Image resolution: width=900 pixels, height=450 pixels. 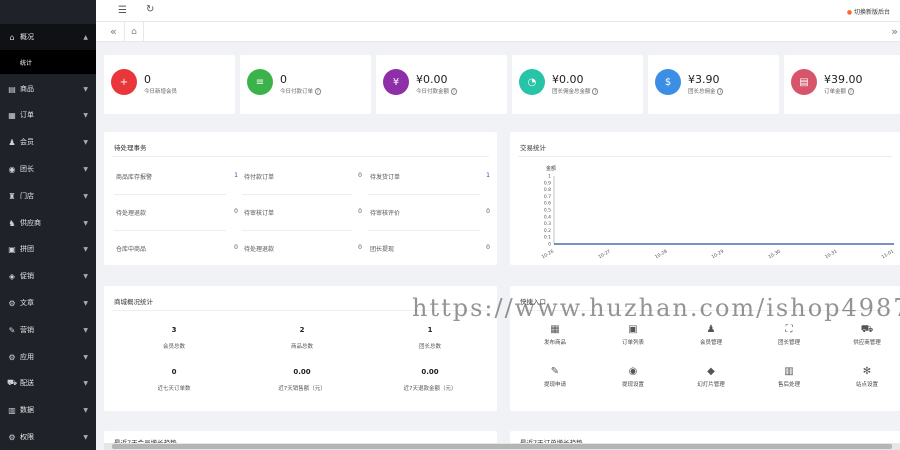 What do you see at coordinates (12, 142) in the screenshot?
I see `member-icon: ♟` at bounding box center [12, 142].